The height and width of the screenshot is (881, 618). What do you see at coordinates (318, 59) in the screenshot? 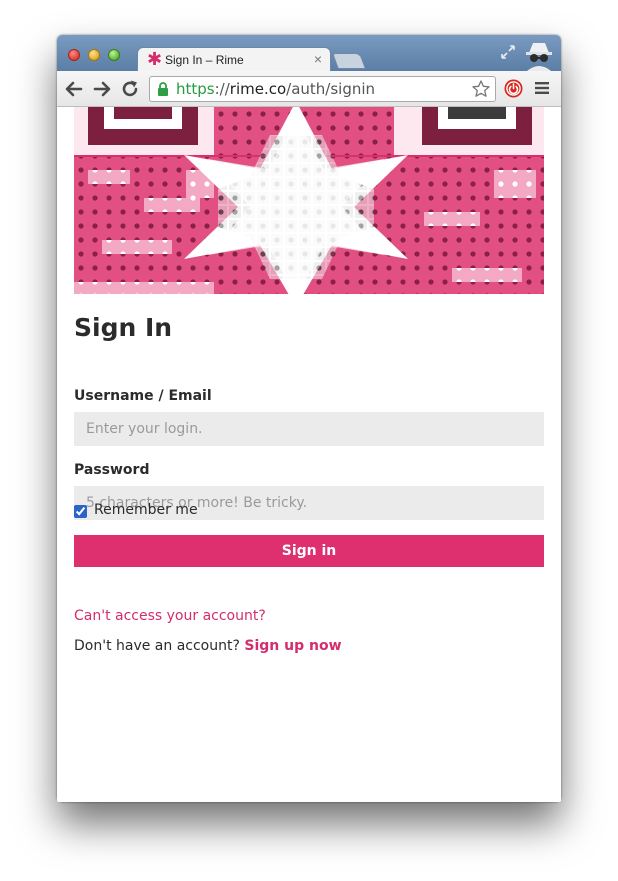
I see `tab-close-icon: ×` at bounding box center [318, 59].